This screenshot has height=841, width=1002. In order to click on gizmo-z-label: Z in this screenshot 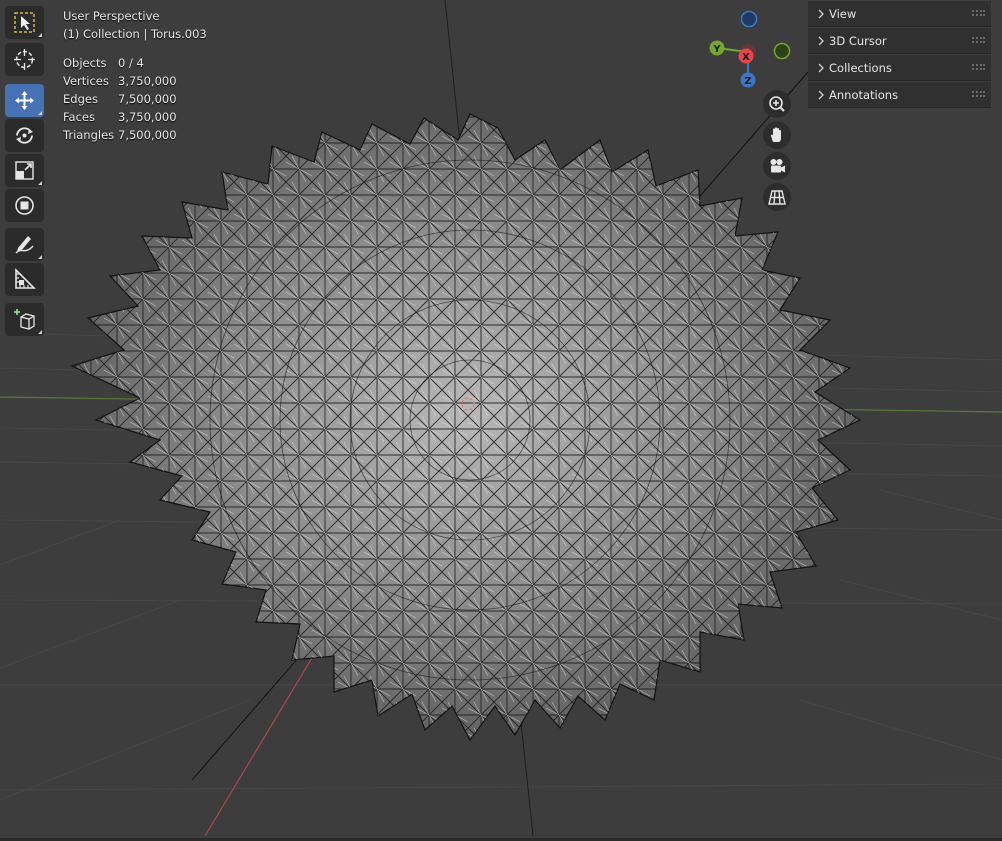, I will do `click(747, 81)`.